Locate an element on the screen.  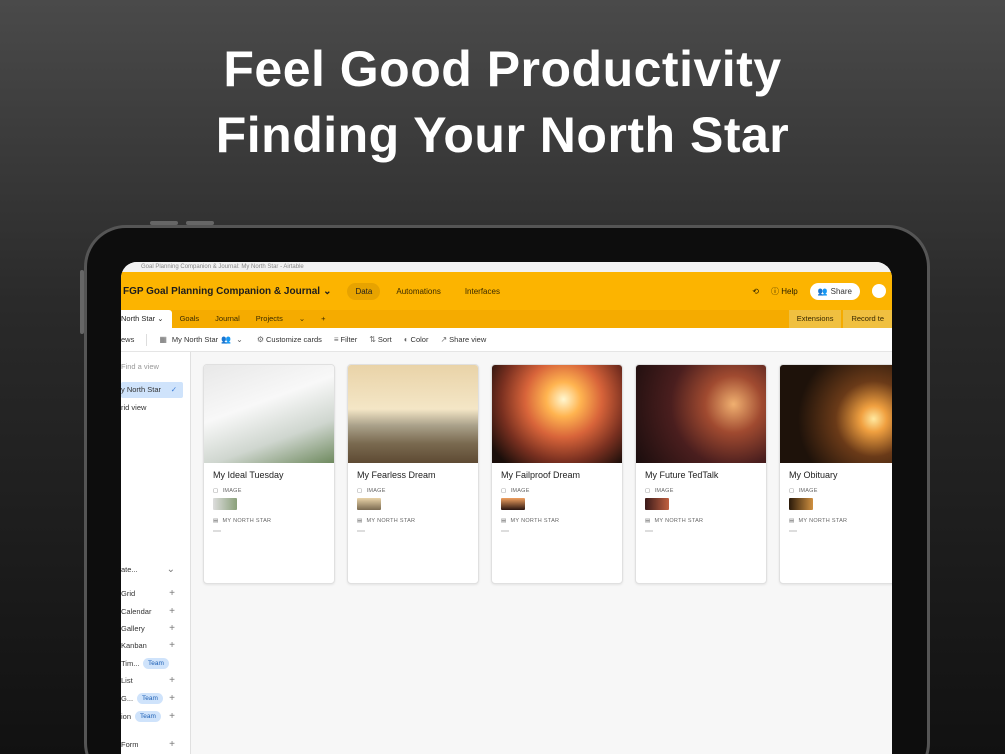
create-label: Form is located at coordinates (130, 744).